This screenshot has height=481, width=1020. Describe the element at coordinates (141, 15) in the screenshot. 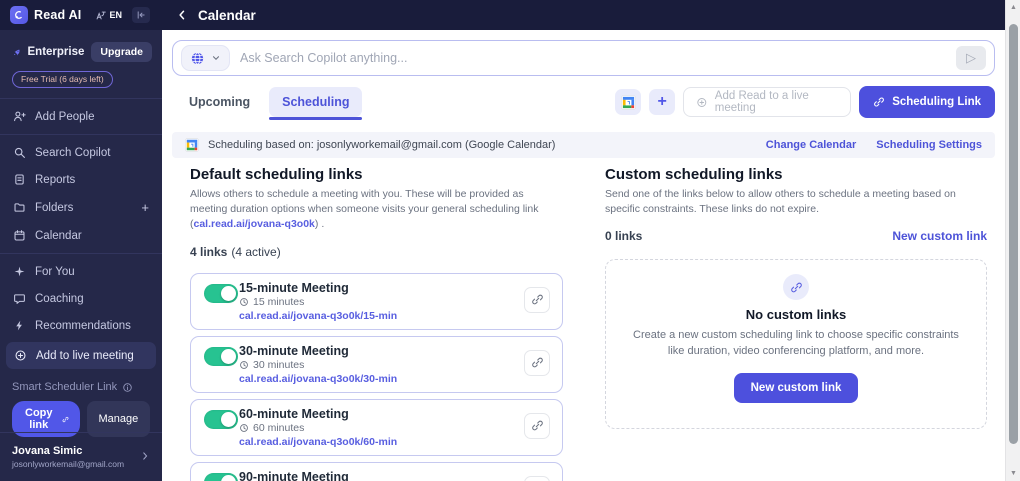

I see `collapse-sidebar-icon` at that location.